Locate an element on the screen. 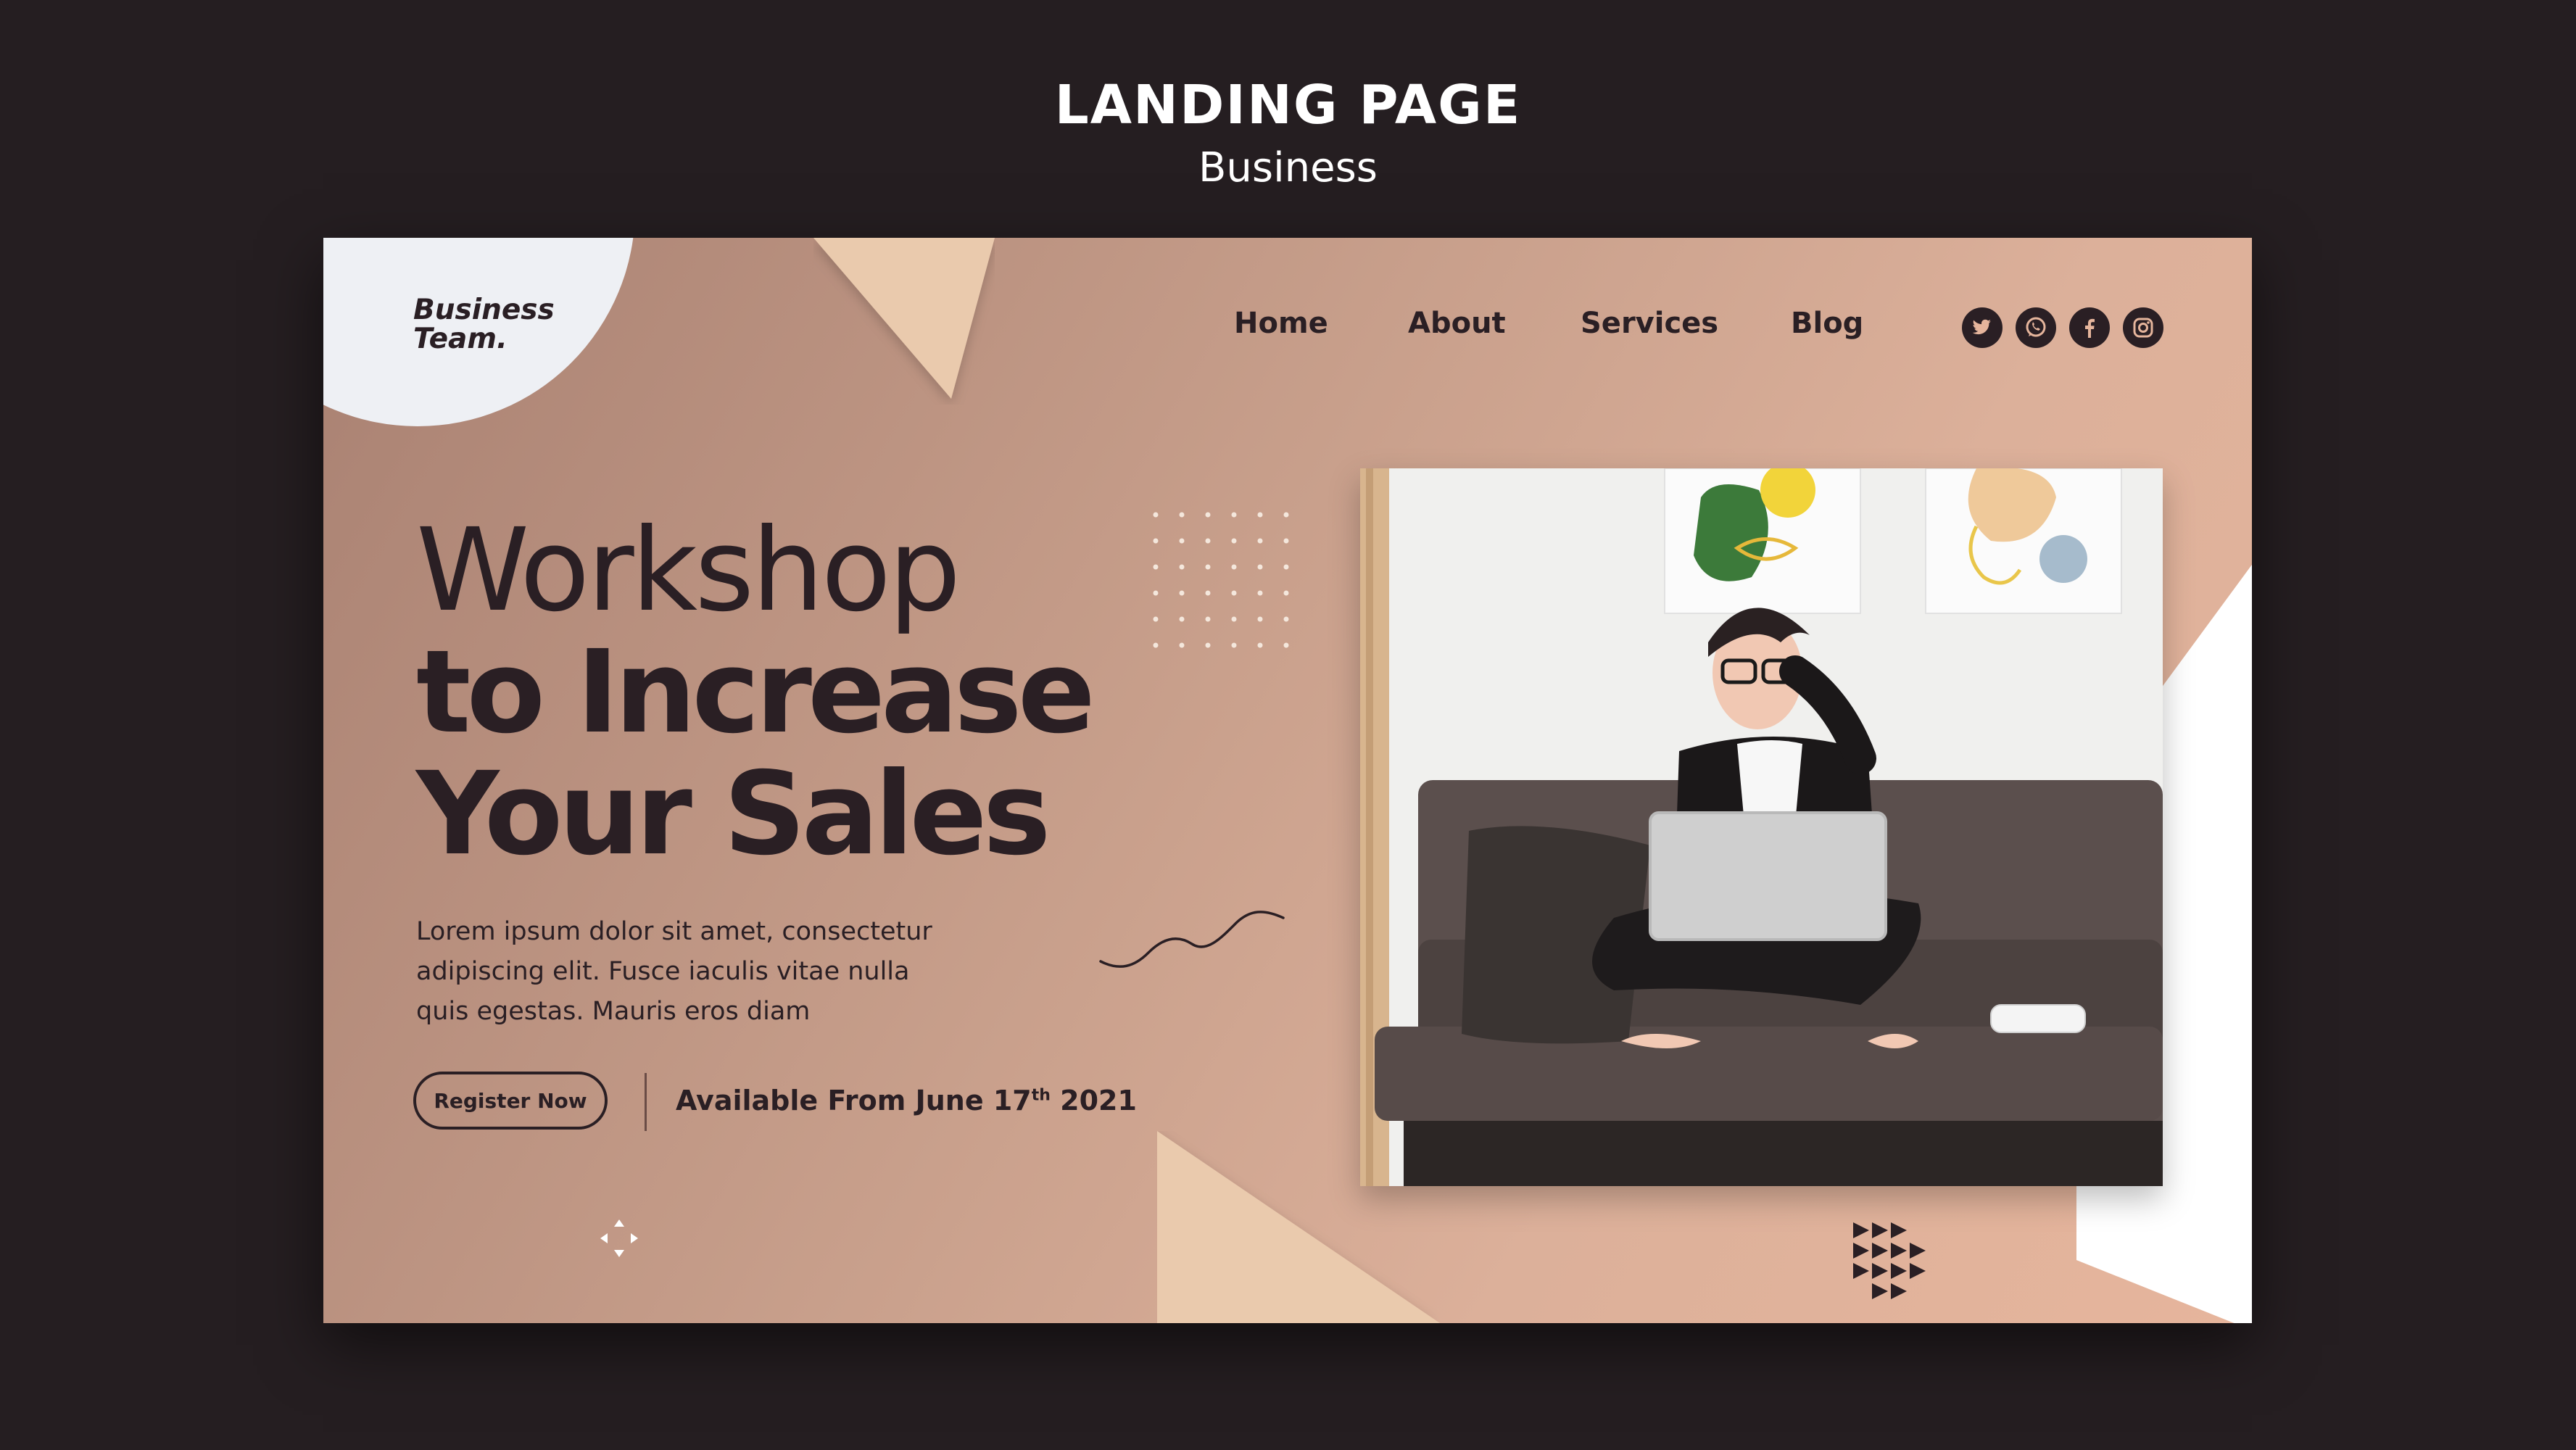 The image size is (2576, 1450). cta-divider is located at coordinates (646, 1102).